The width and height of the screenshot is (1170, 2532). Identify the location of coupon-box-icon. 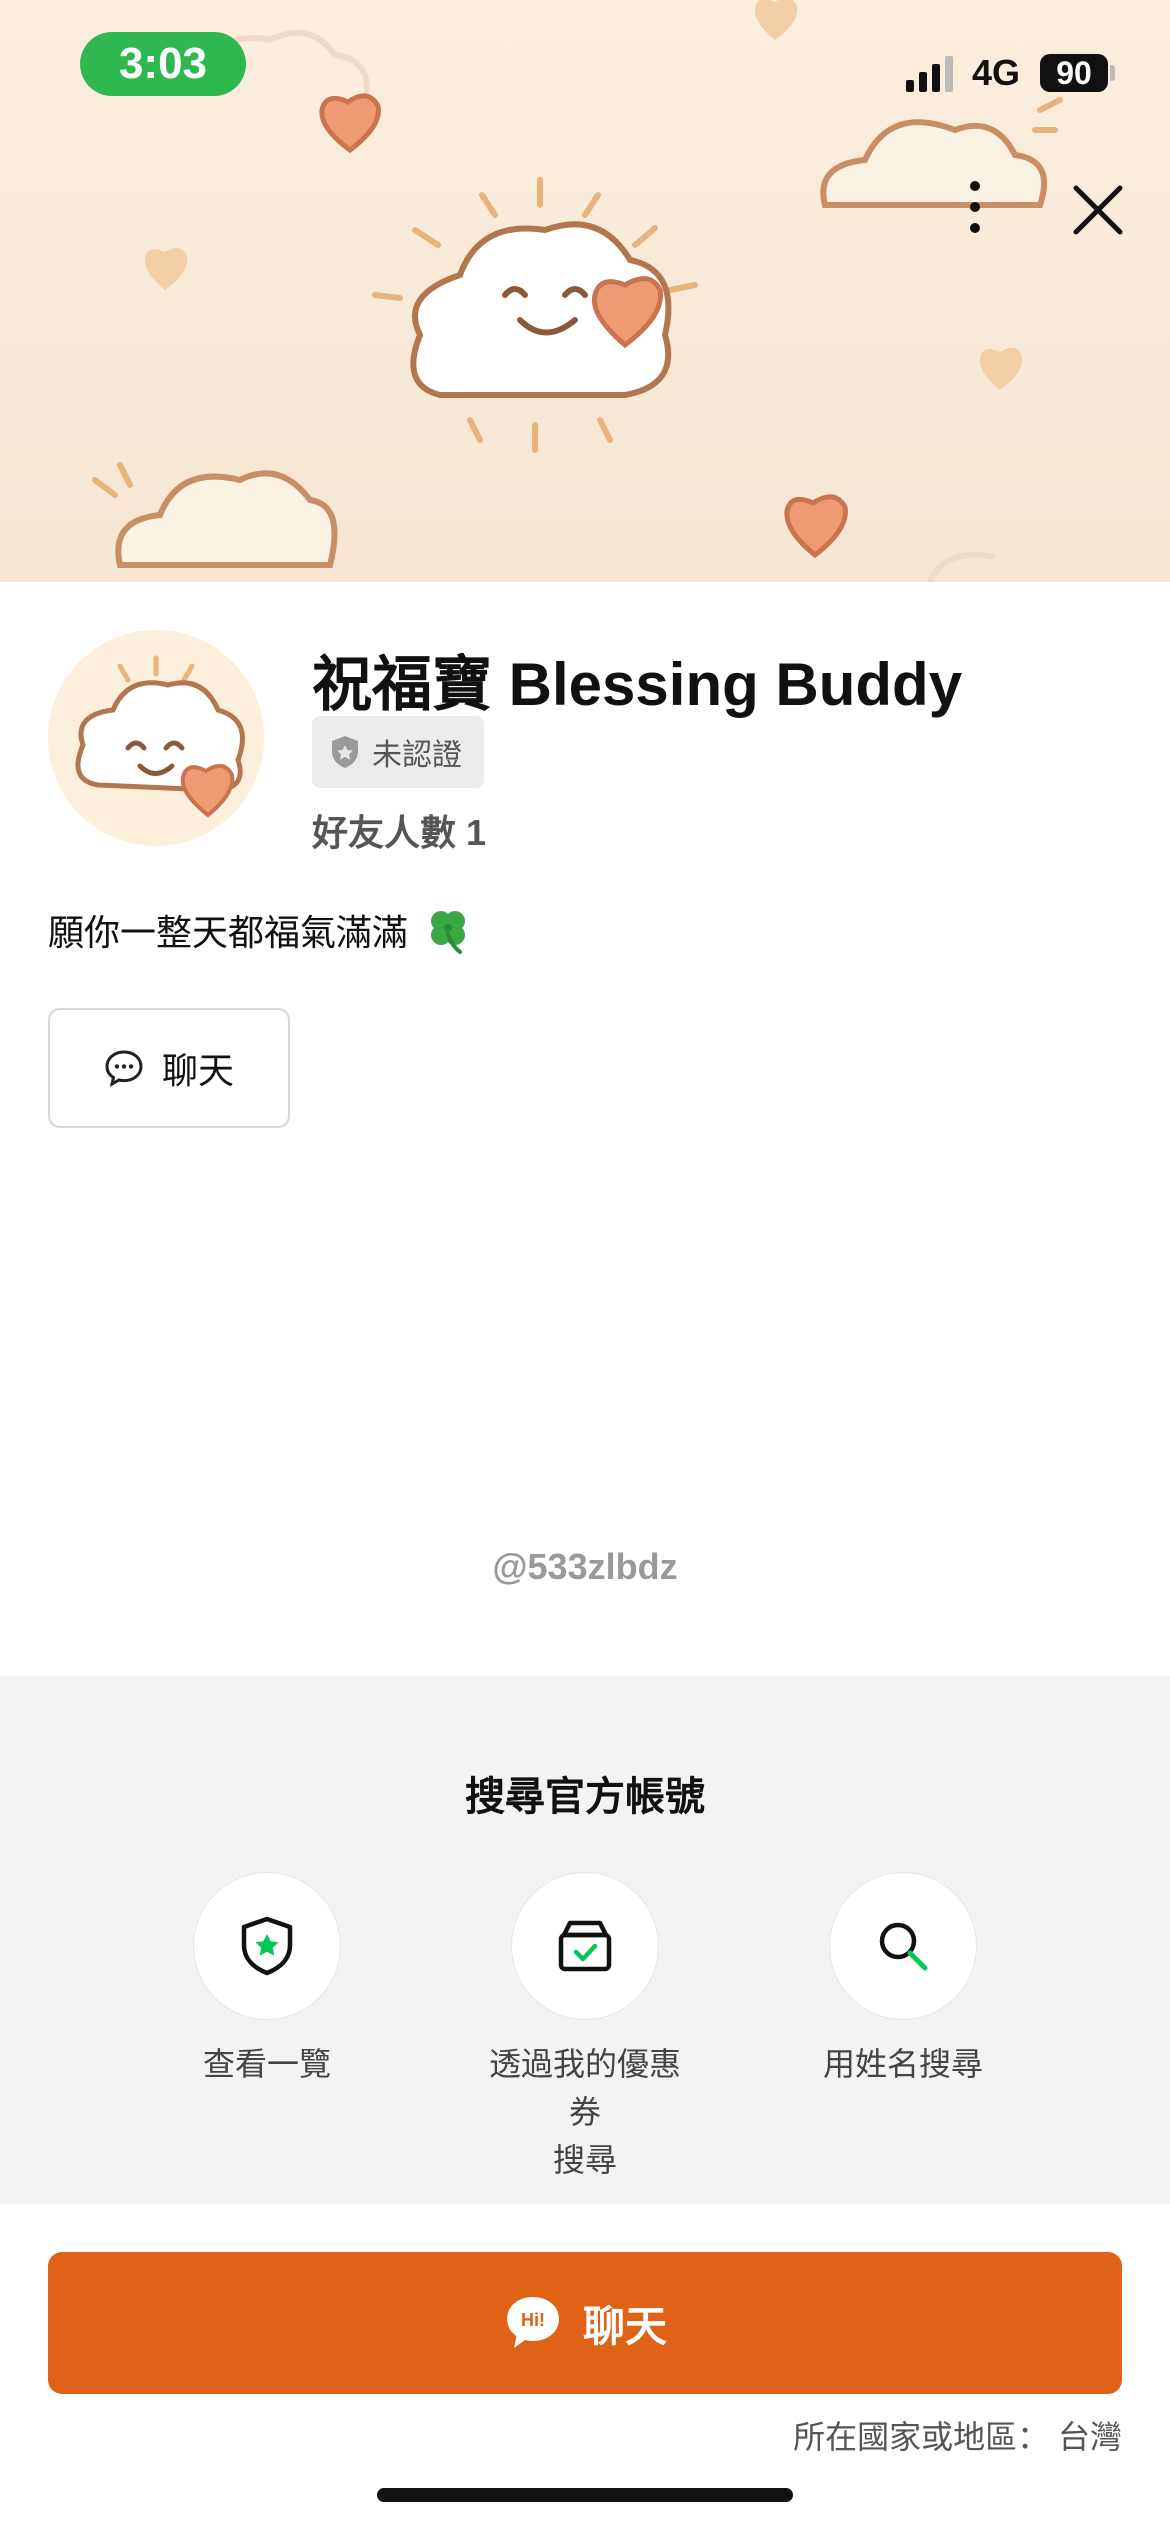
(585, 1946).